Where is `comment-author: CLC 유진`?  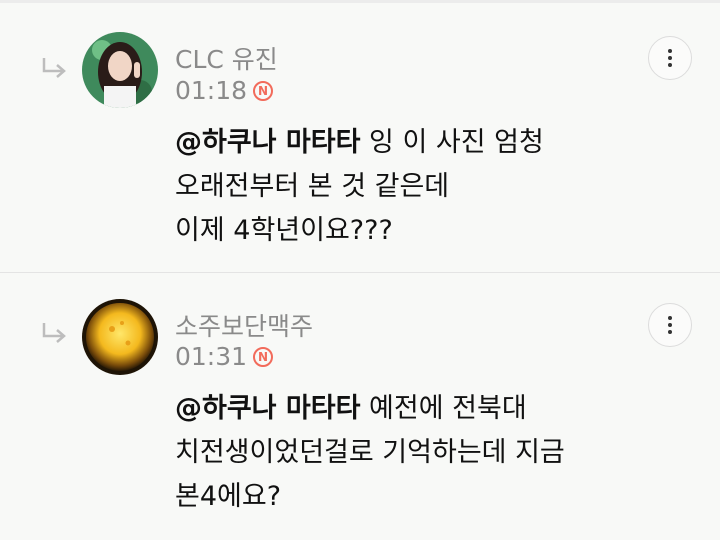
comment-author: CLC 유진 is located at coordinates (226, 58).